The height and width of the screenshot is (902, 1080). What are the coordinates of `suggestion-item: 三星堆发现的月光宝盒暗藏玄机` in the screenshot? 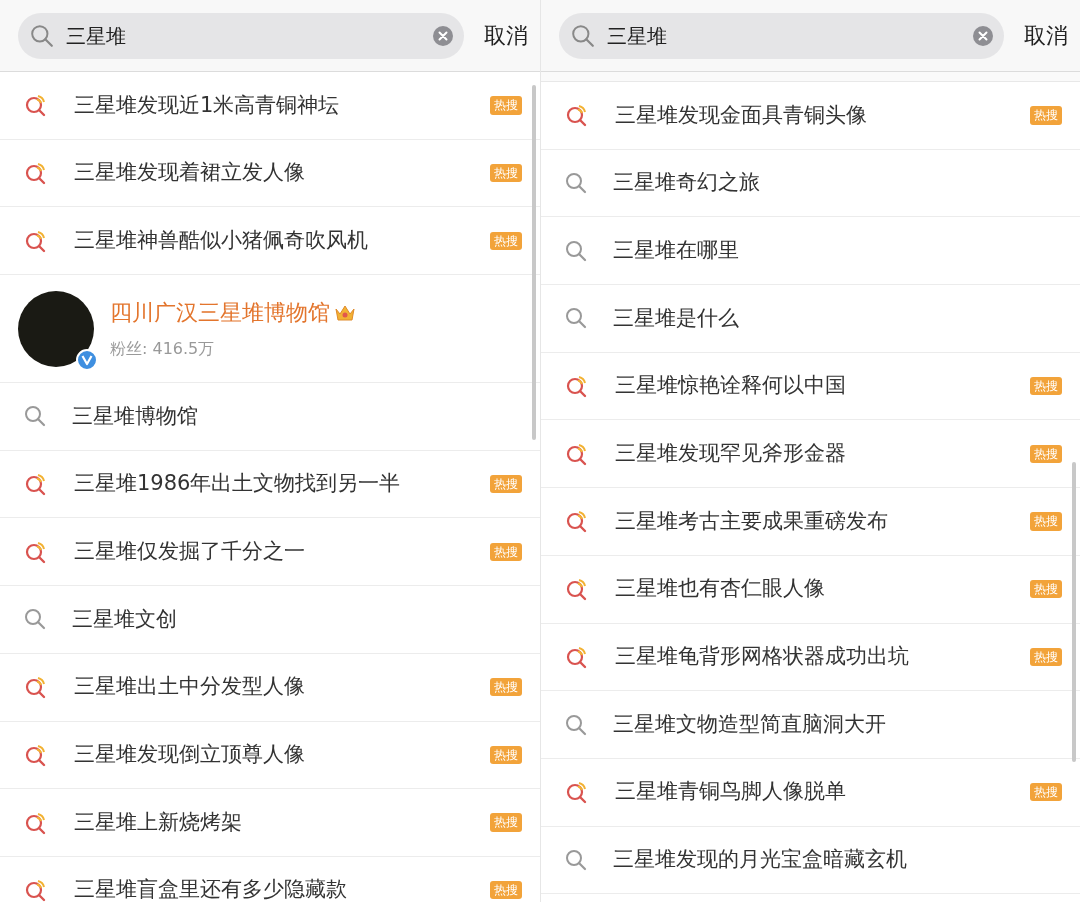 It's located at (810, 860).